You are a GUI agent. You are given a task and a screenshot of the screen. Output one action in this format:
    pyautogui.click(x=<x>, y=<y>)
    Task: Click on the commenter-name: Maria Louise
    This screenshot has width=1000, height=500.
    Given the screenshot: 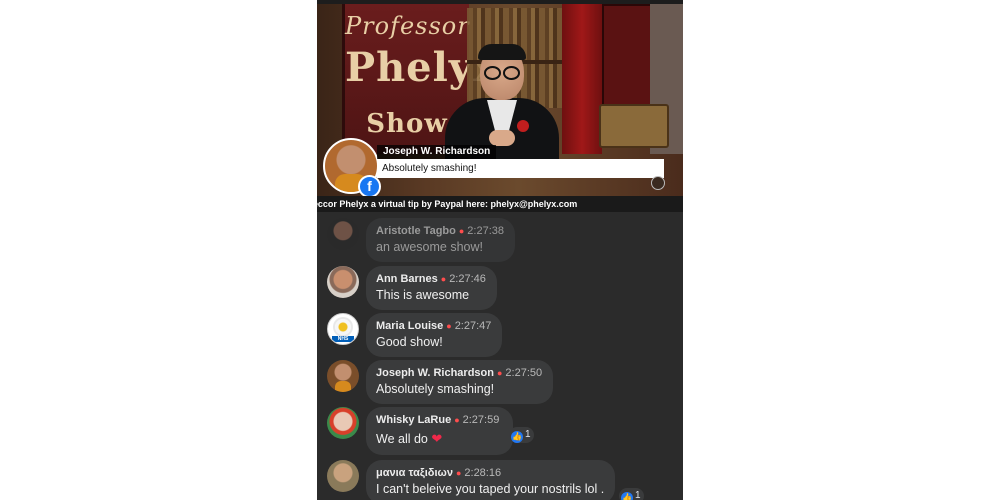 What is the action you would take?
    pyautogui.click(x=409, y=326)
    